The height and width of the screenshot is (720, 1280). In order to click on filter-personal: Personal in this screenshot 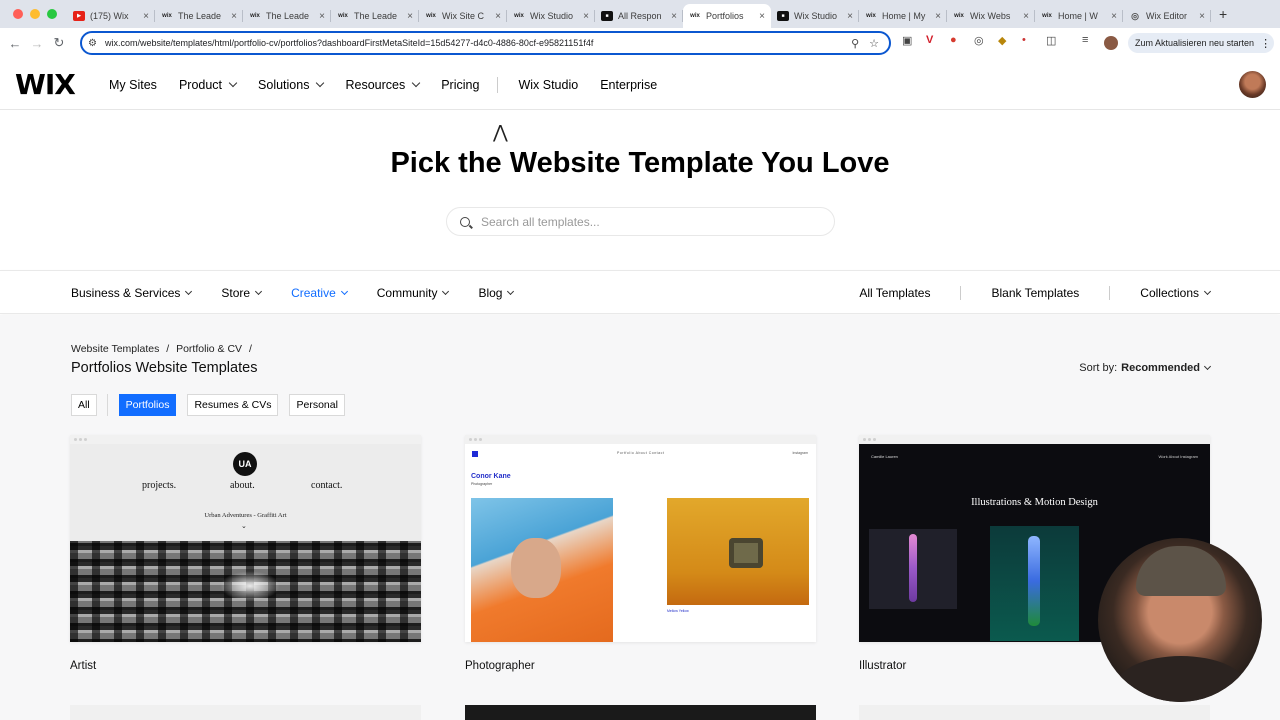, I will do `click(317, 405)`.